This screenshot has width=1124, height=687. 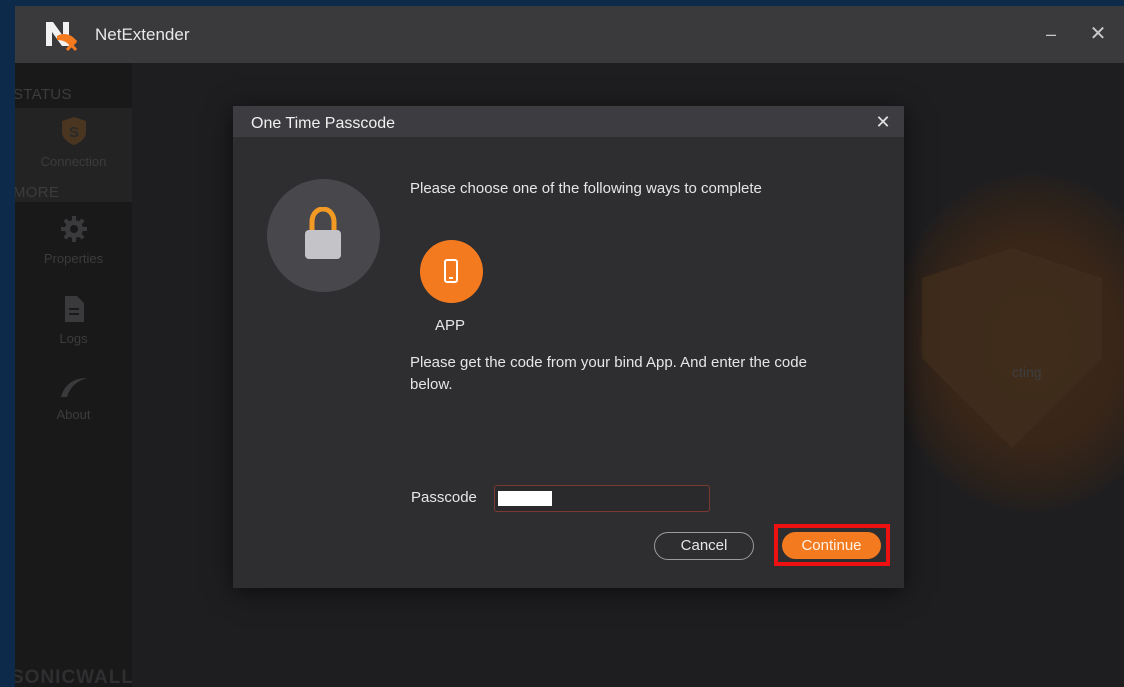 I want to click on svg-text: S, so click(x=73, y=132).